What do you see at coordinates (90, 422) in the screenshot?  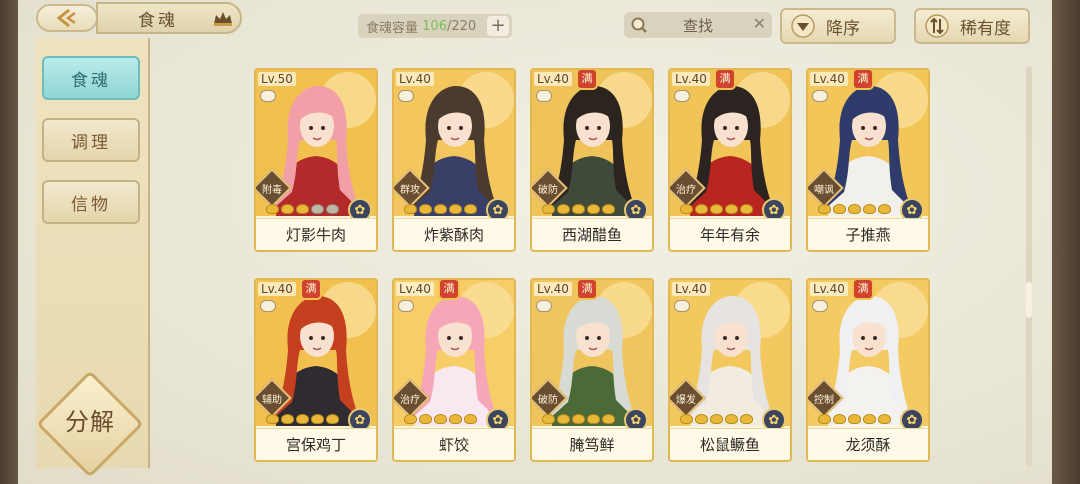 I see `decompose-label: 分解` at bounding box center [90, 422].